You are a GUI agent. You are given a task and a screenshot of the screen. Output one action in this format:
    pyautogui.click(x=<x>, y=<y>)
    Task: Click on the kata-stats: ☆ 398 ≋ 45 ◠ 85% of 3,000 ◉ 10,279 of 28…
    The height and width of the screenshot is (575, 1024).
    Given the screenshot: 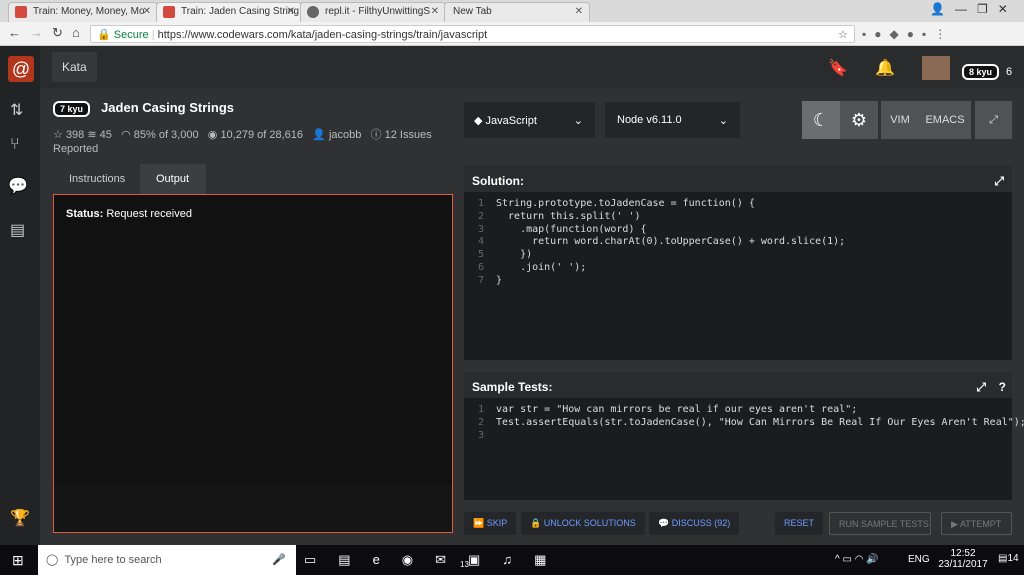 What is the action you would take?
    pyautogui.click(x=242, y=135)
    